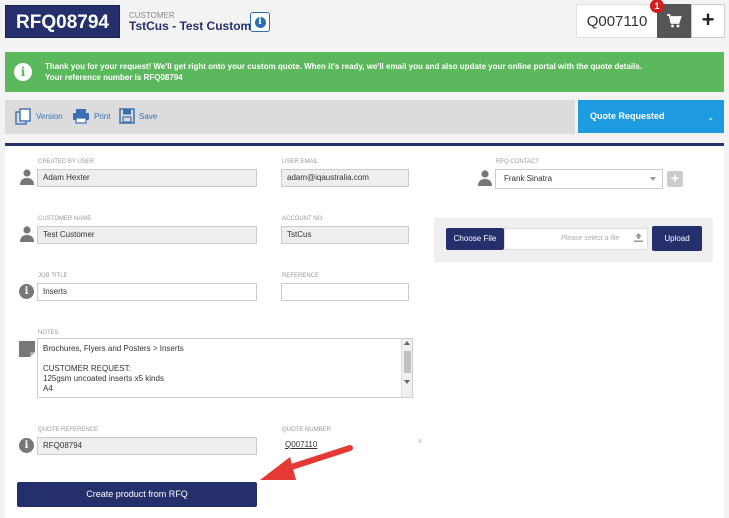 The width and height of the screenshot is (729, 518). What do you see at coordinates (638, 237) in the screenshot?
I see `upload-icon` at bounding box center [638, 237].